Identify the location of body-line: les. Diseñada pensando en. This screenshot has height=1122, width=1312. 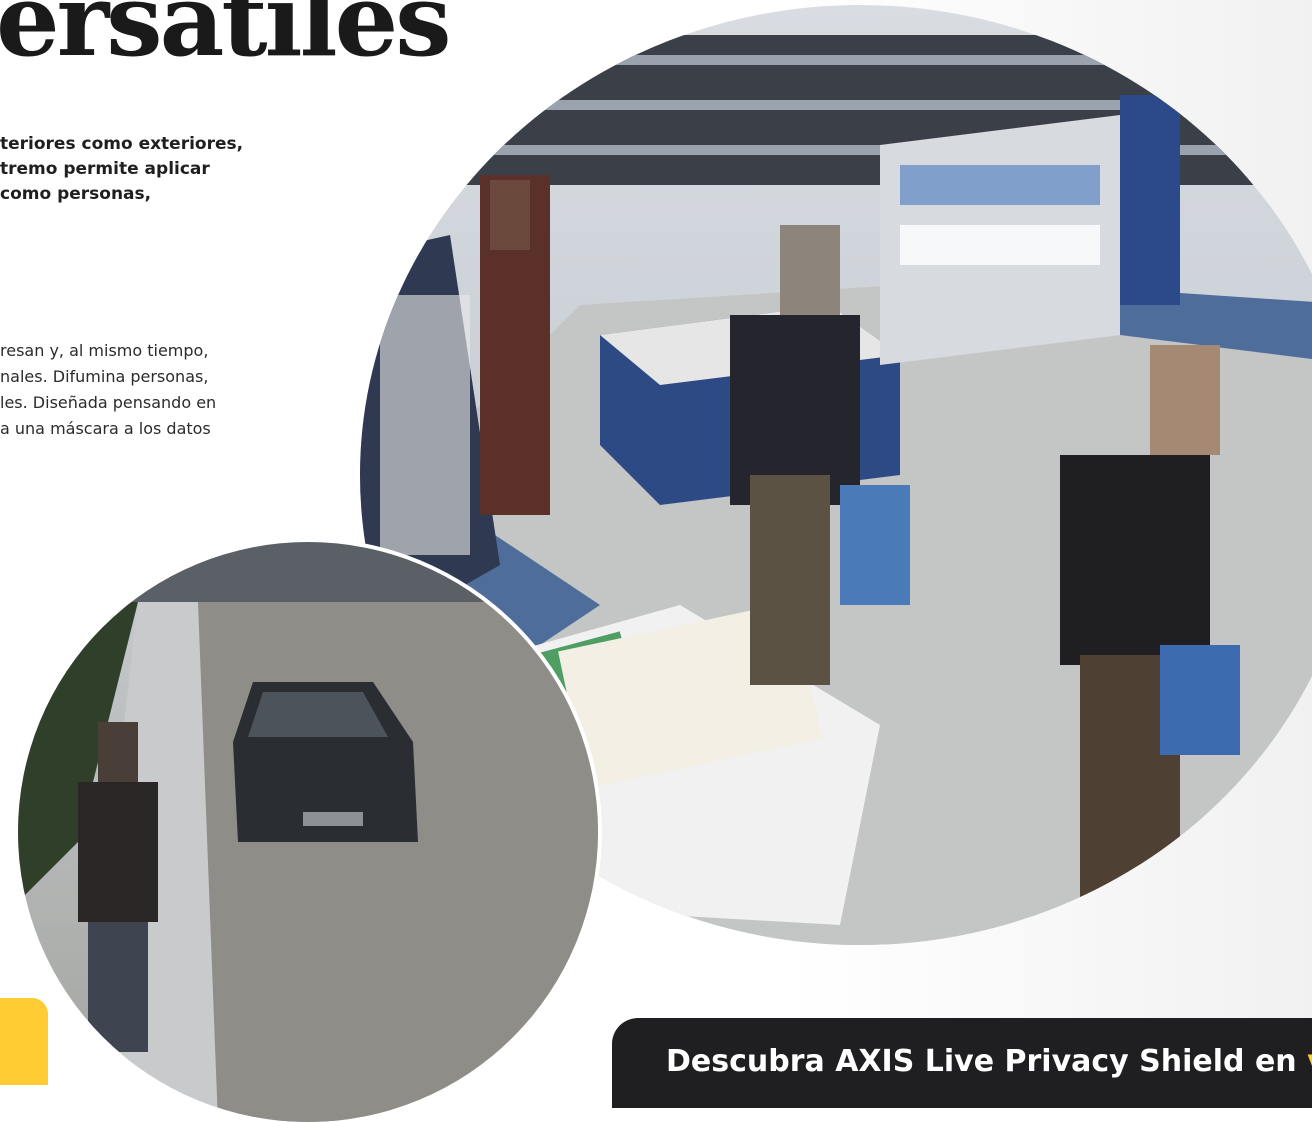
(108, 402).